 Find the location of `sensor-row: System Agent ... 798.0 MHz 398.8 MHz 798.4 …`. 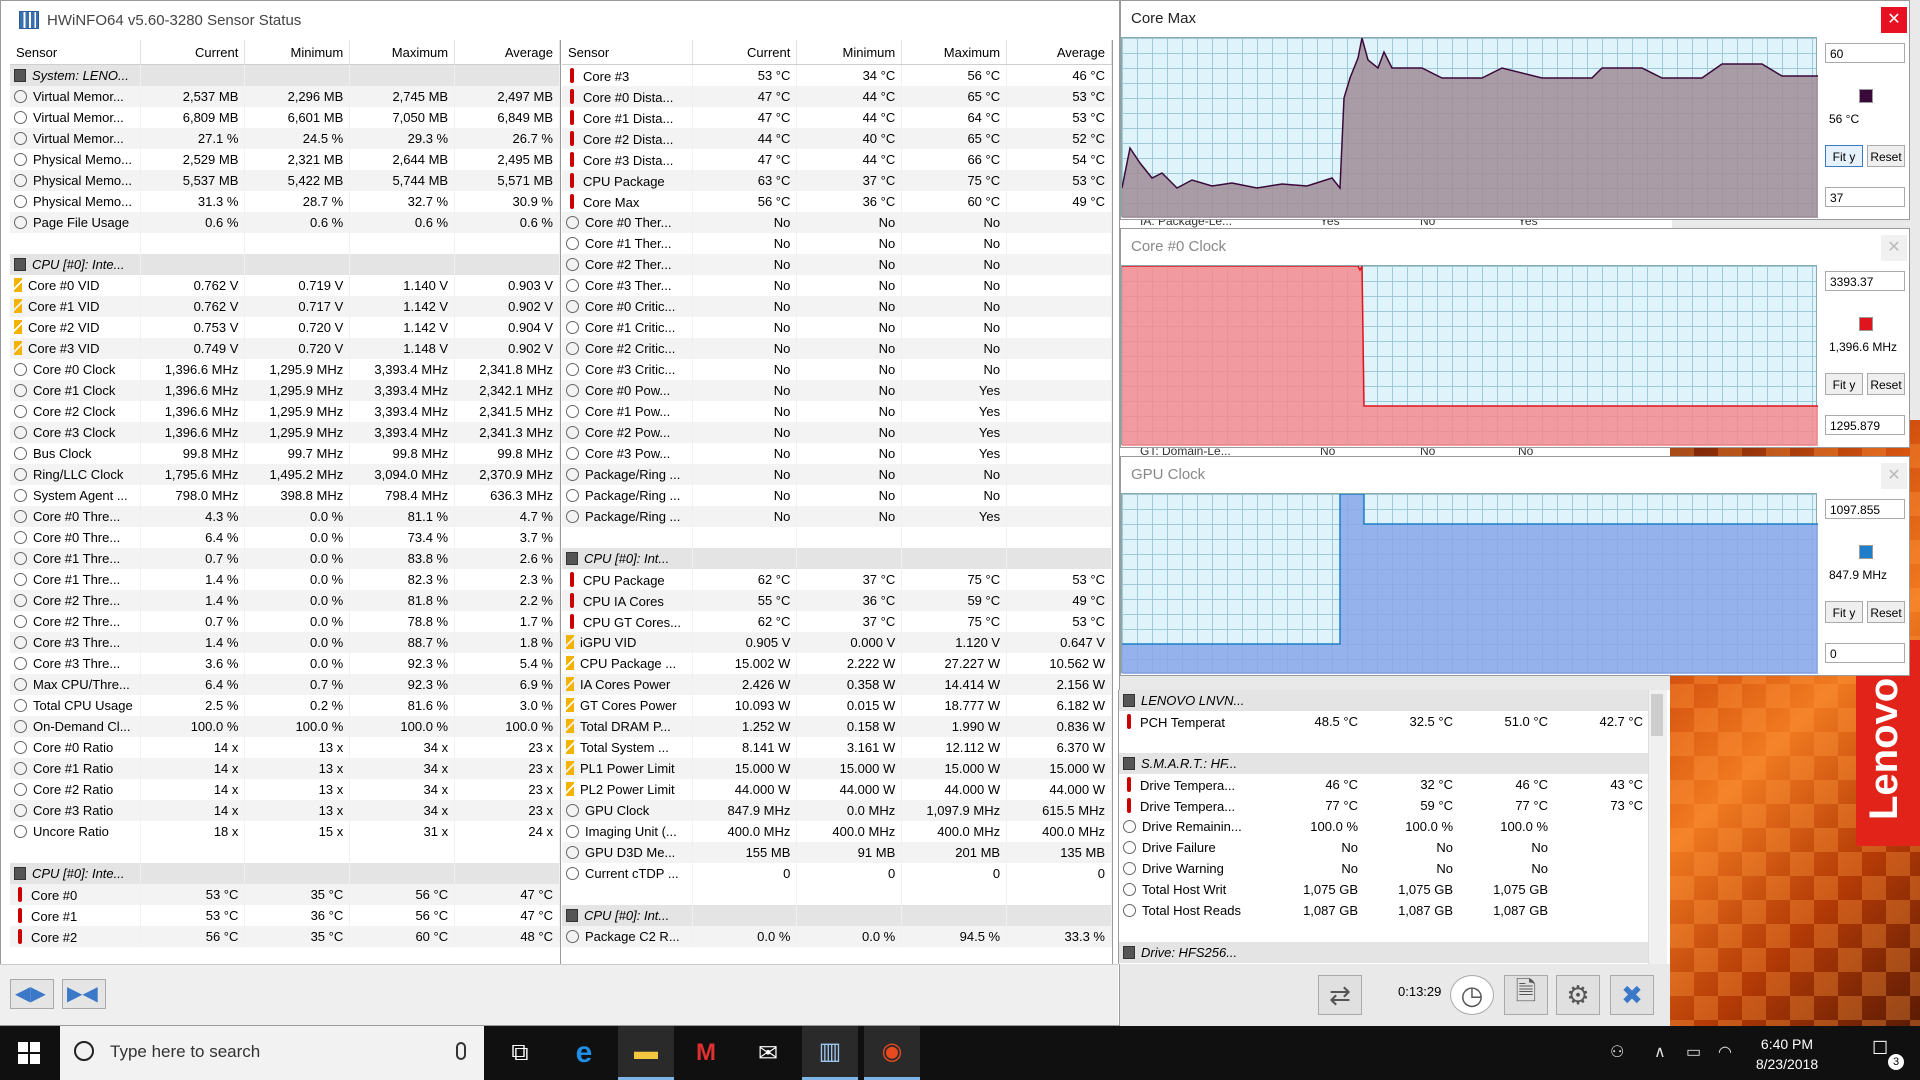

sensor-row: System Agent ... 798.0 MHz 398.8 MHz 798.4 … is located at coordinates (285, 495).